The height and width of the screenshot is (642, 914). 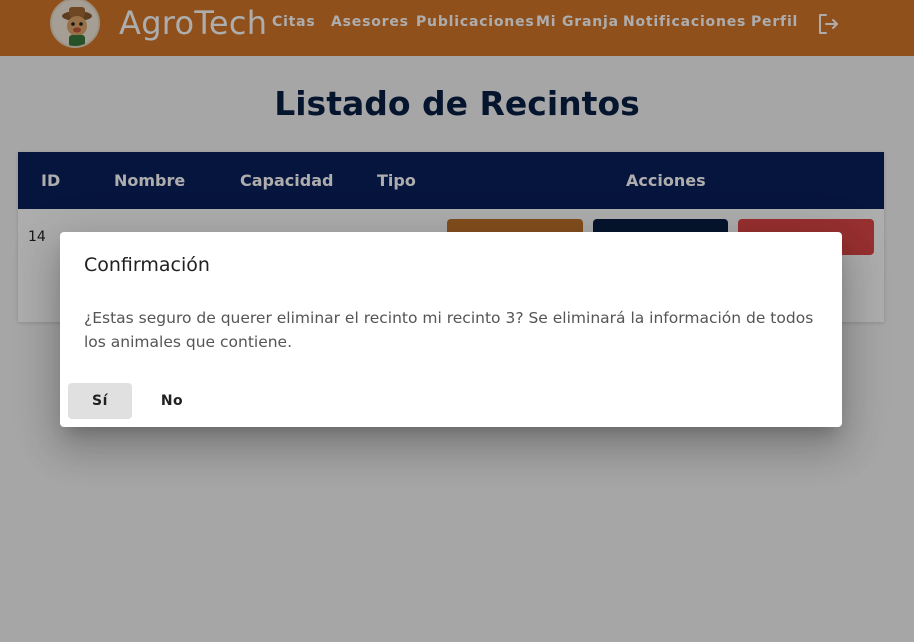 I want to click on confirm-button: Sí, so click(x=100, y=401).